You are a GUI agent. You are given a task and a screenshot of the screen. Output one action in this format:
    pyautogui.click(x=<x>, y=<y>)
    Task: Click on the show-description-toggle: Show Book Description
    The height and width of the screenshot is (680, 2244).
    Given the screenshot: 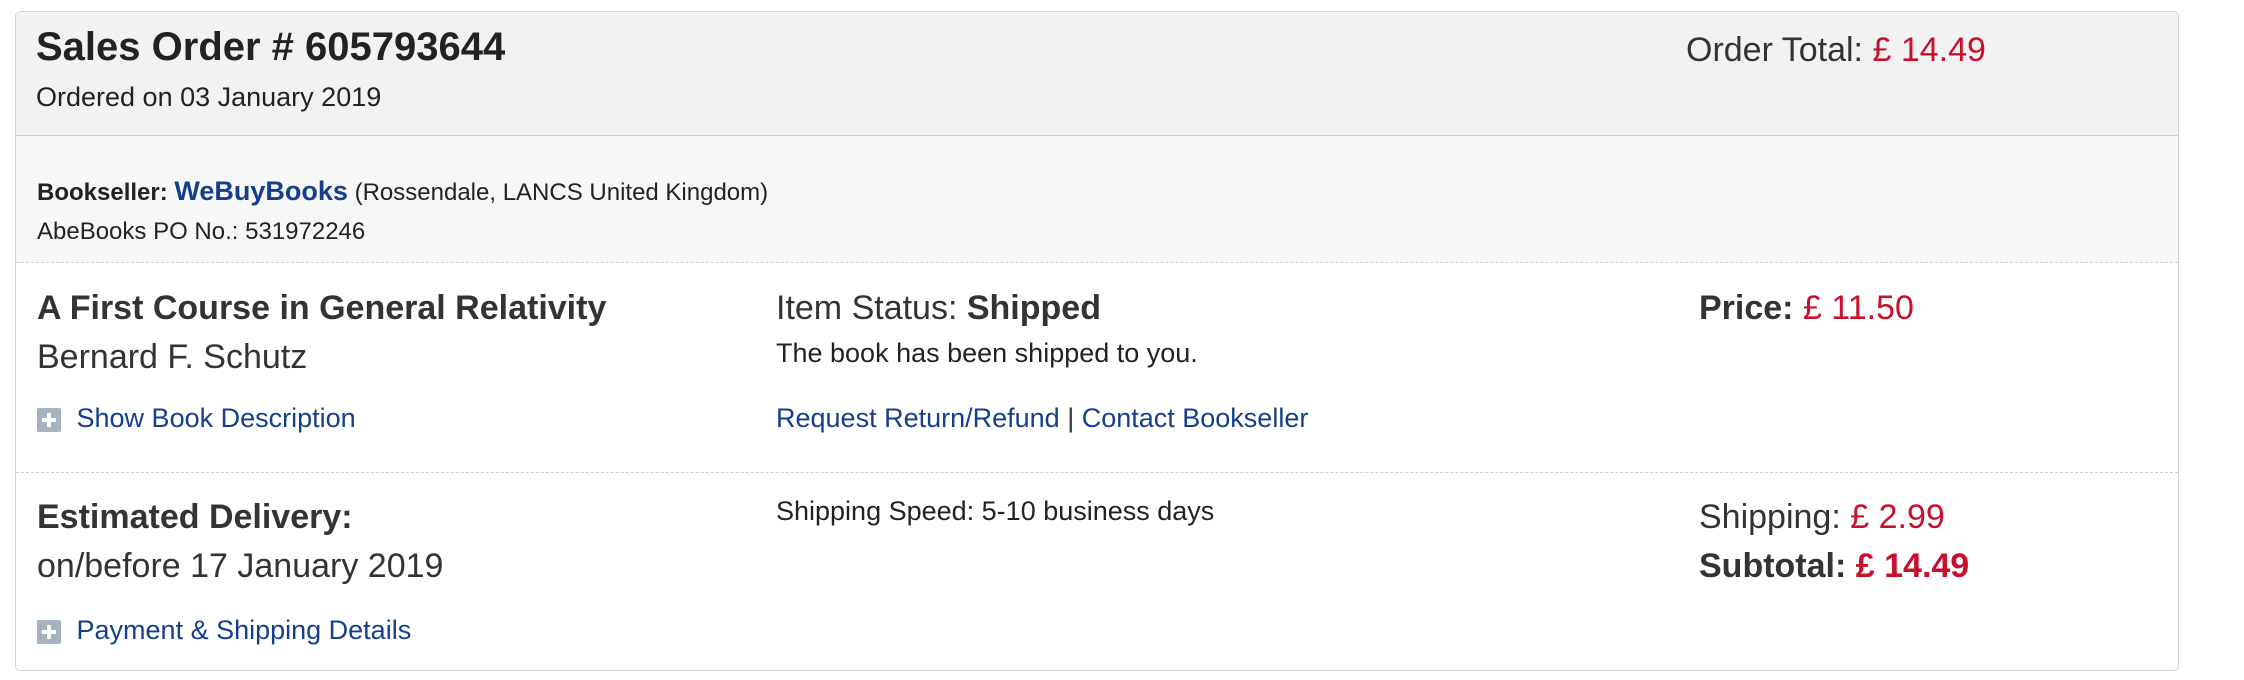 What is the action you would take?
    pyautogui.click(x=196, y=418)
    